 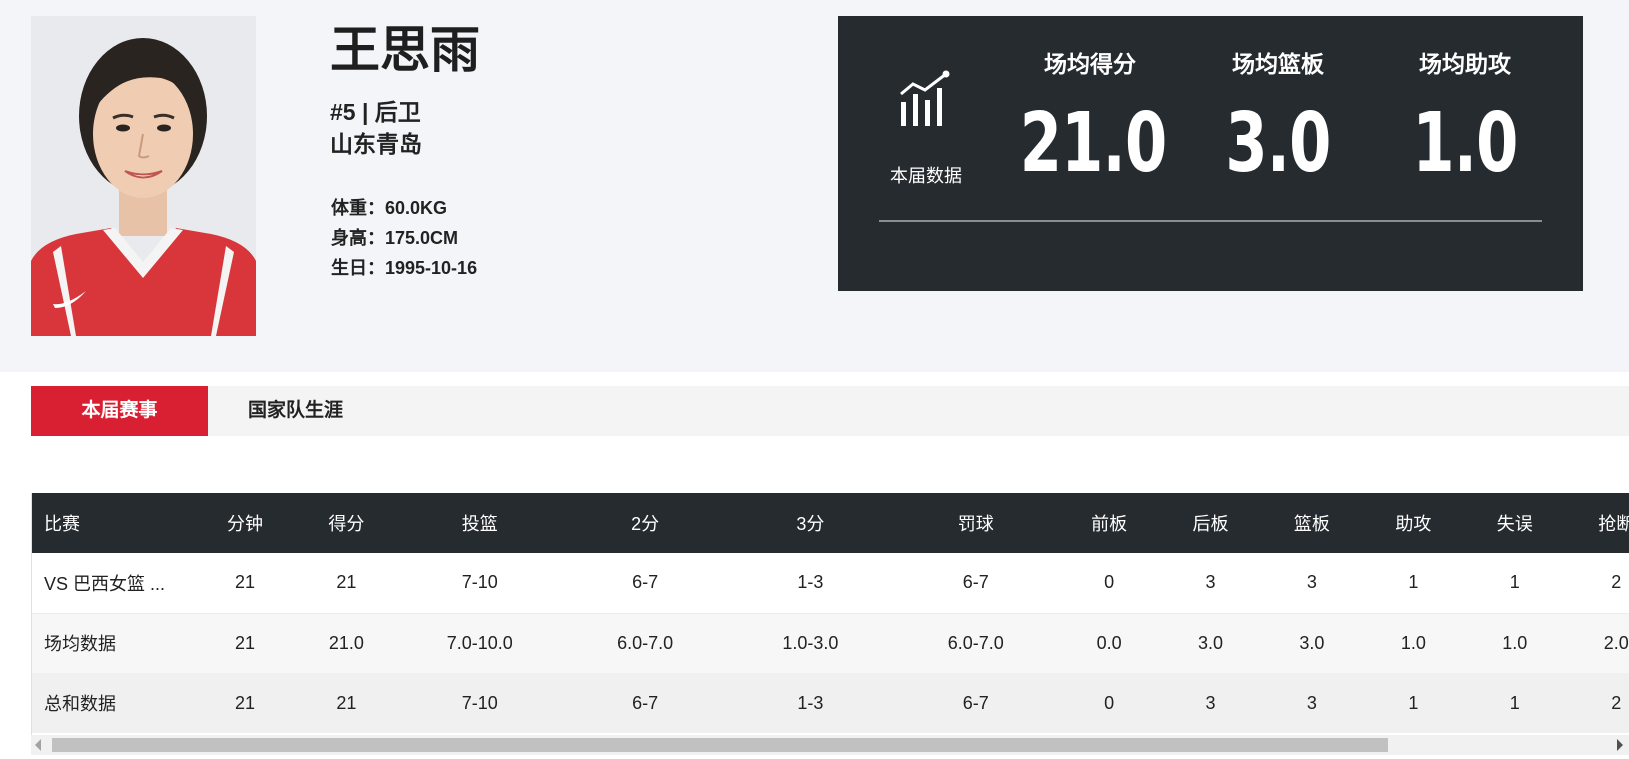 I want to click on player-team: 山东青岛, so click(x=376, y=144).